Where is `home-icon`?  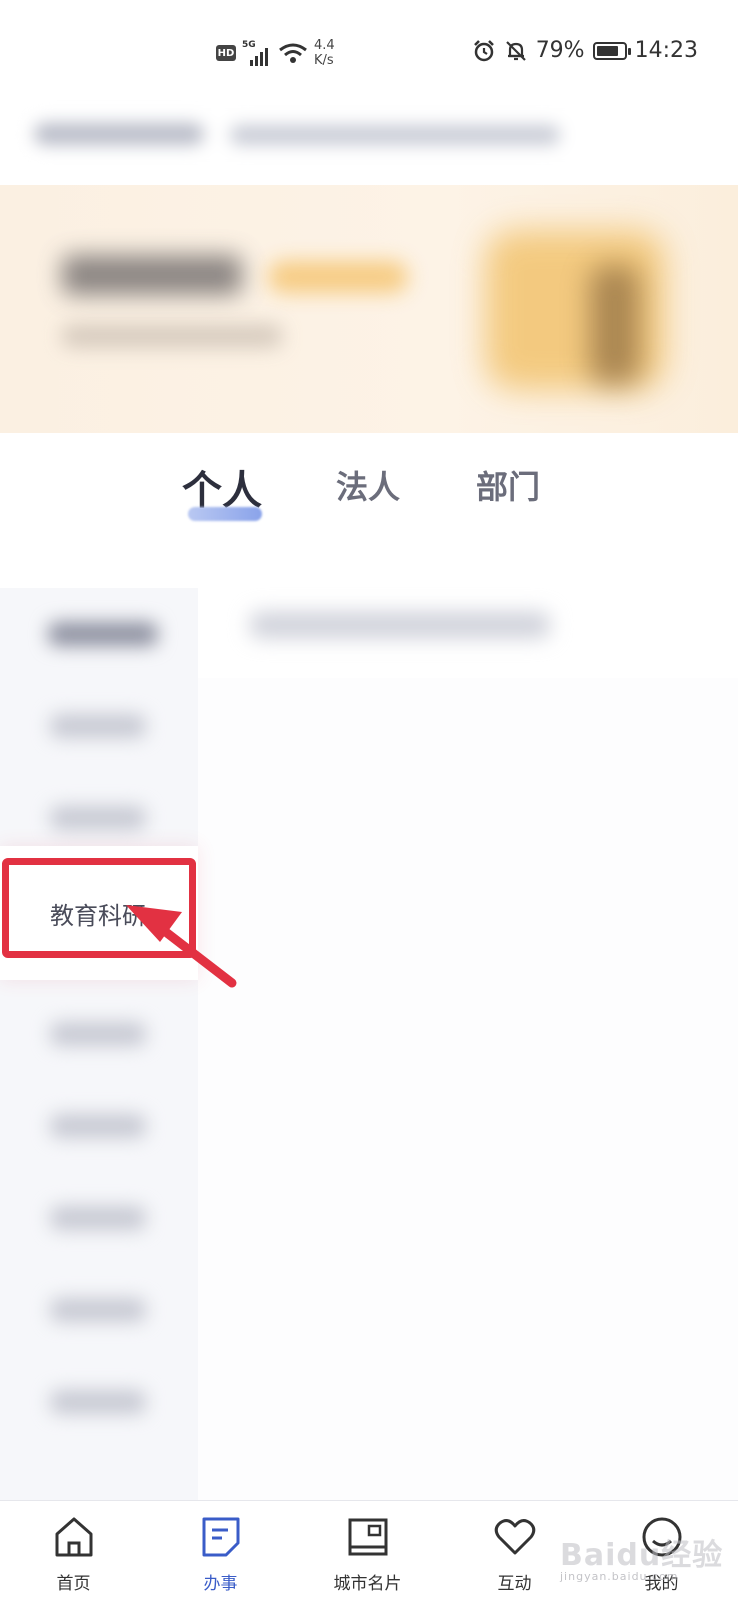
home-icon is located at coordinates (73, 1537).